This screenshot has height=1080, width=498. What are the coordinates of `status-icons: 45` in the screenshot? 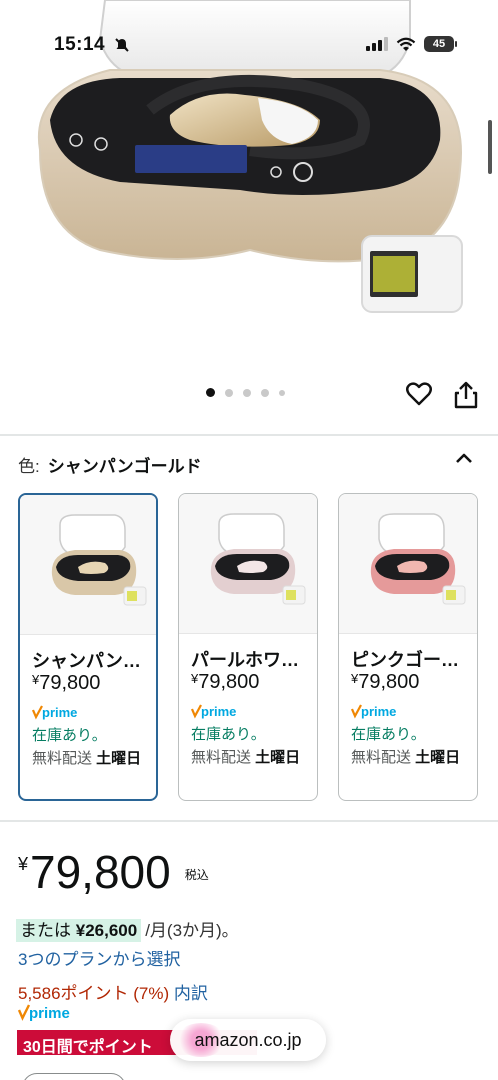 It's located at (411, 44).